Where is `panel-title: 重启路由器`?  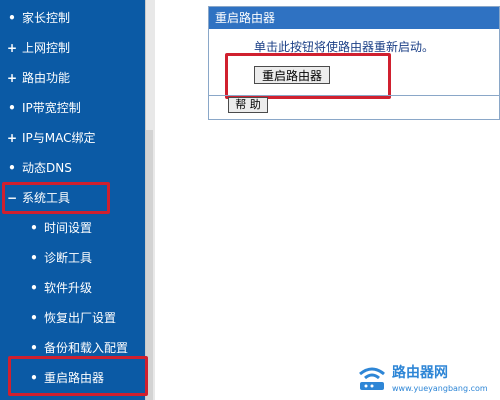
panel-title: 重启路由器 is located at coordinates (354, 18).